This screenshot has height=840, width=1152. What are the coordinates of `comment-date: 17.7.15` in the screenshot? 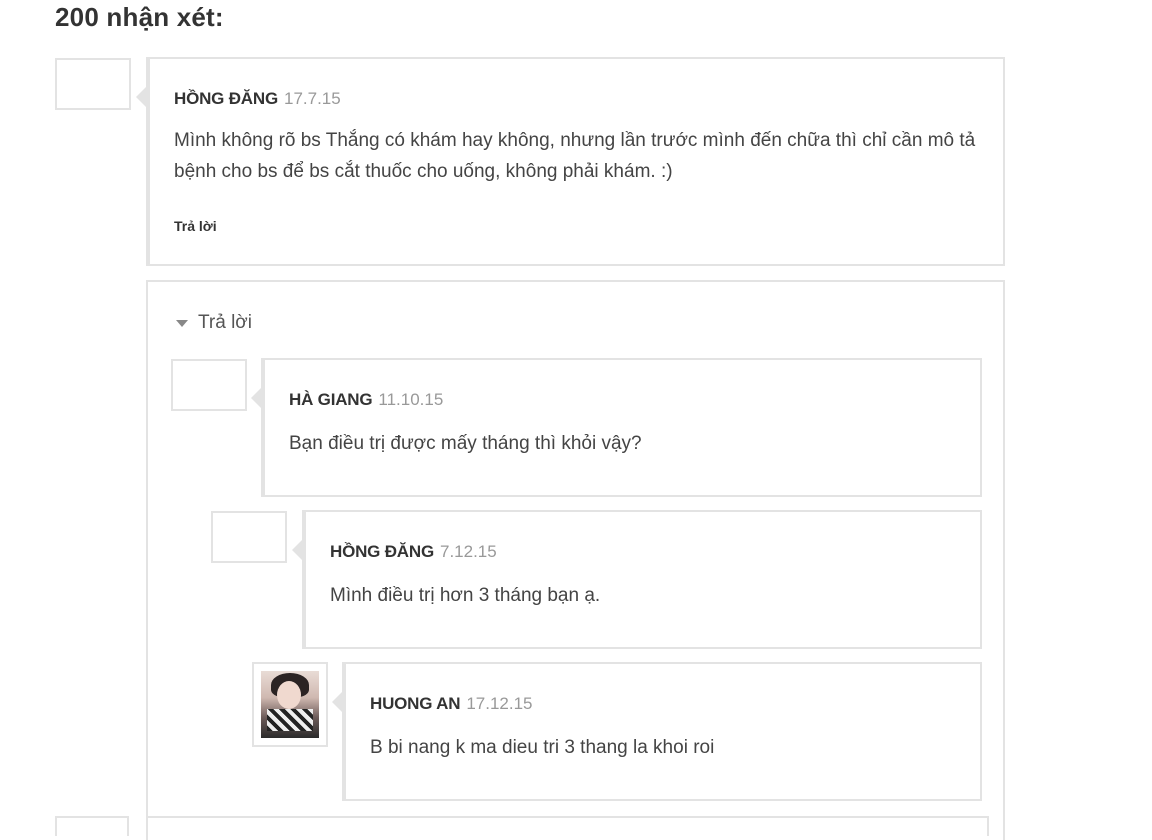 It's located at (312, 98).